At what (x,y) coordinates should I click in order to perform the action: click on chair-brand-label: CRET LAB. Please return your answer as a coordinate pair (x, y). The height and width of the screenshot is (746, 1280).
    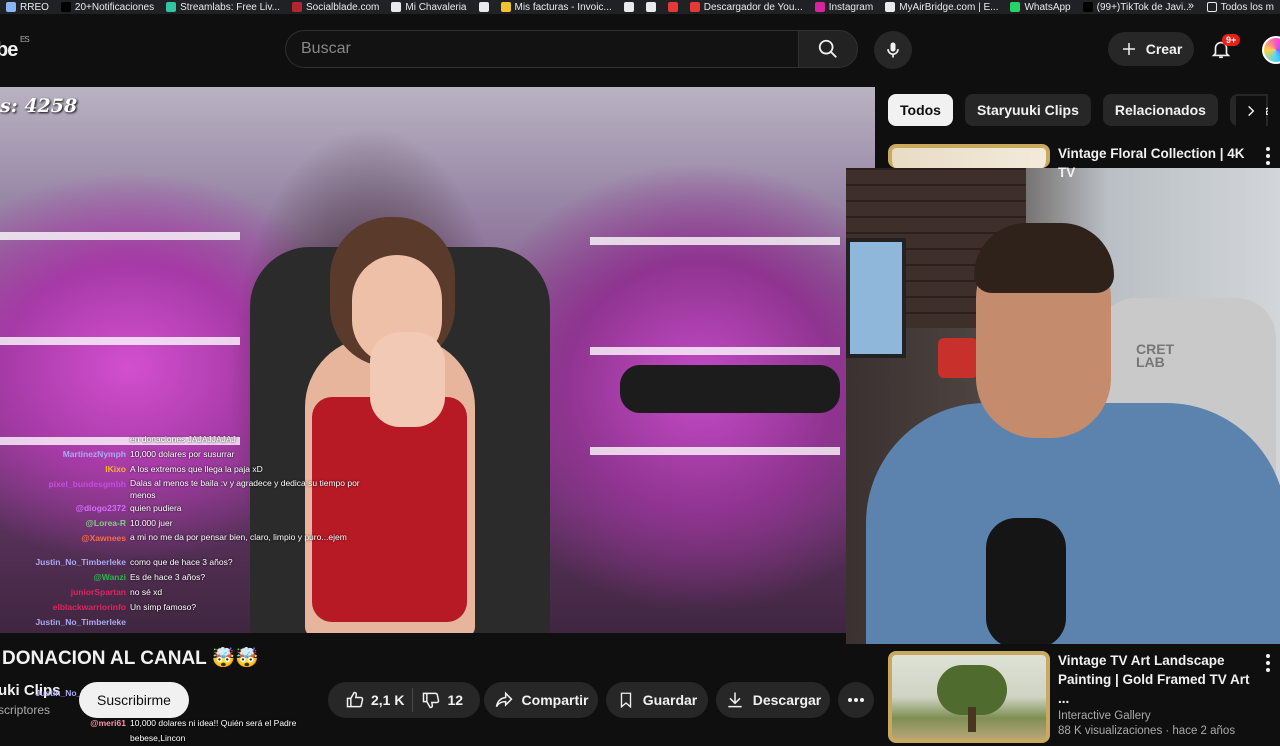
    Looking at the image, I should click on (1155, 355).